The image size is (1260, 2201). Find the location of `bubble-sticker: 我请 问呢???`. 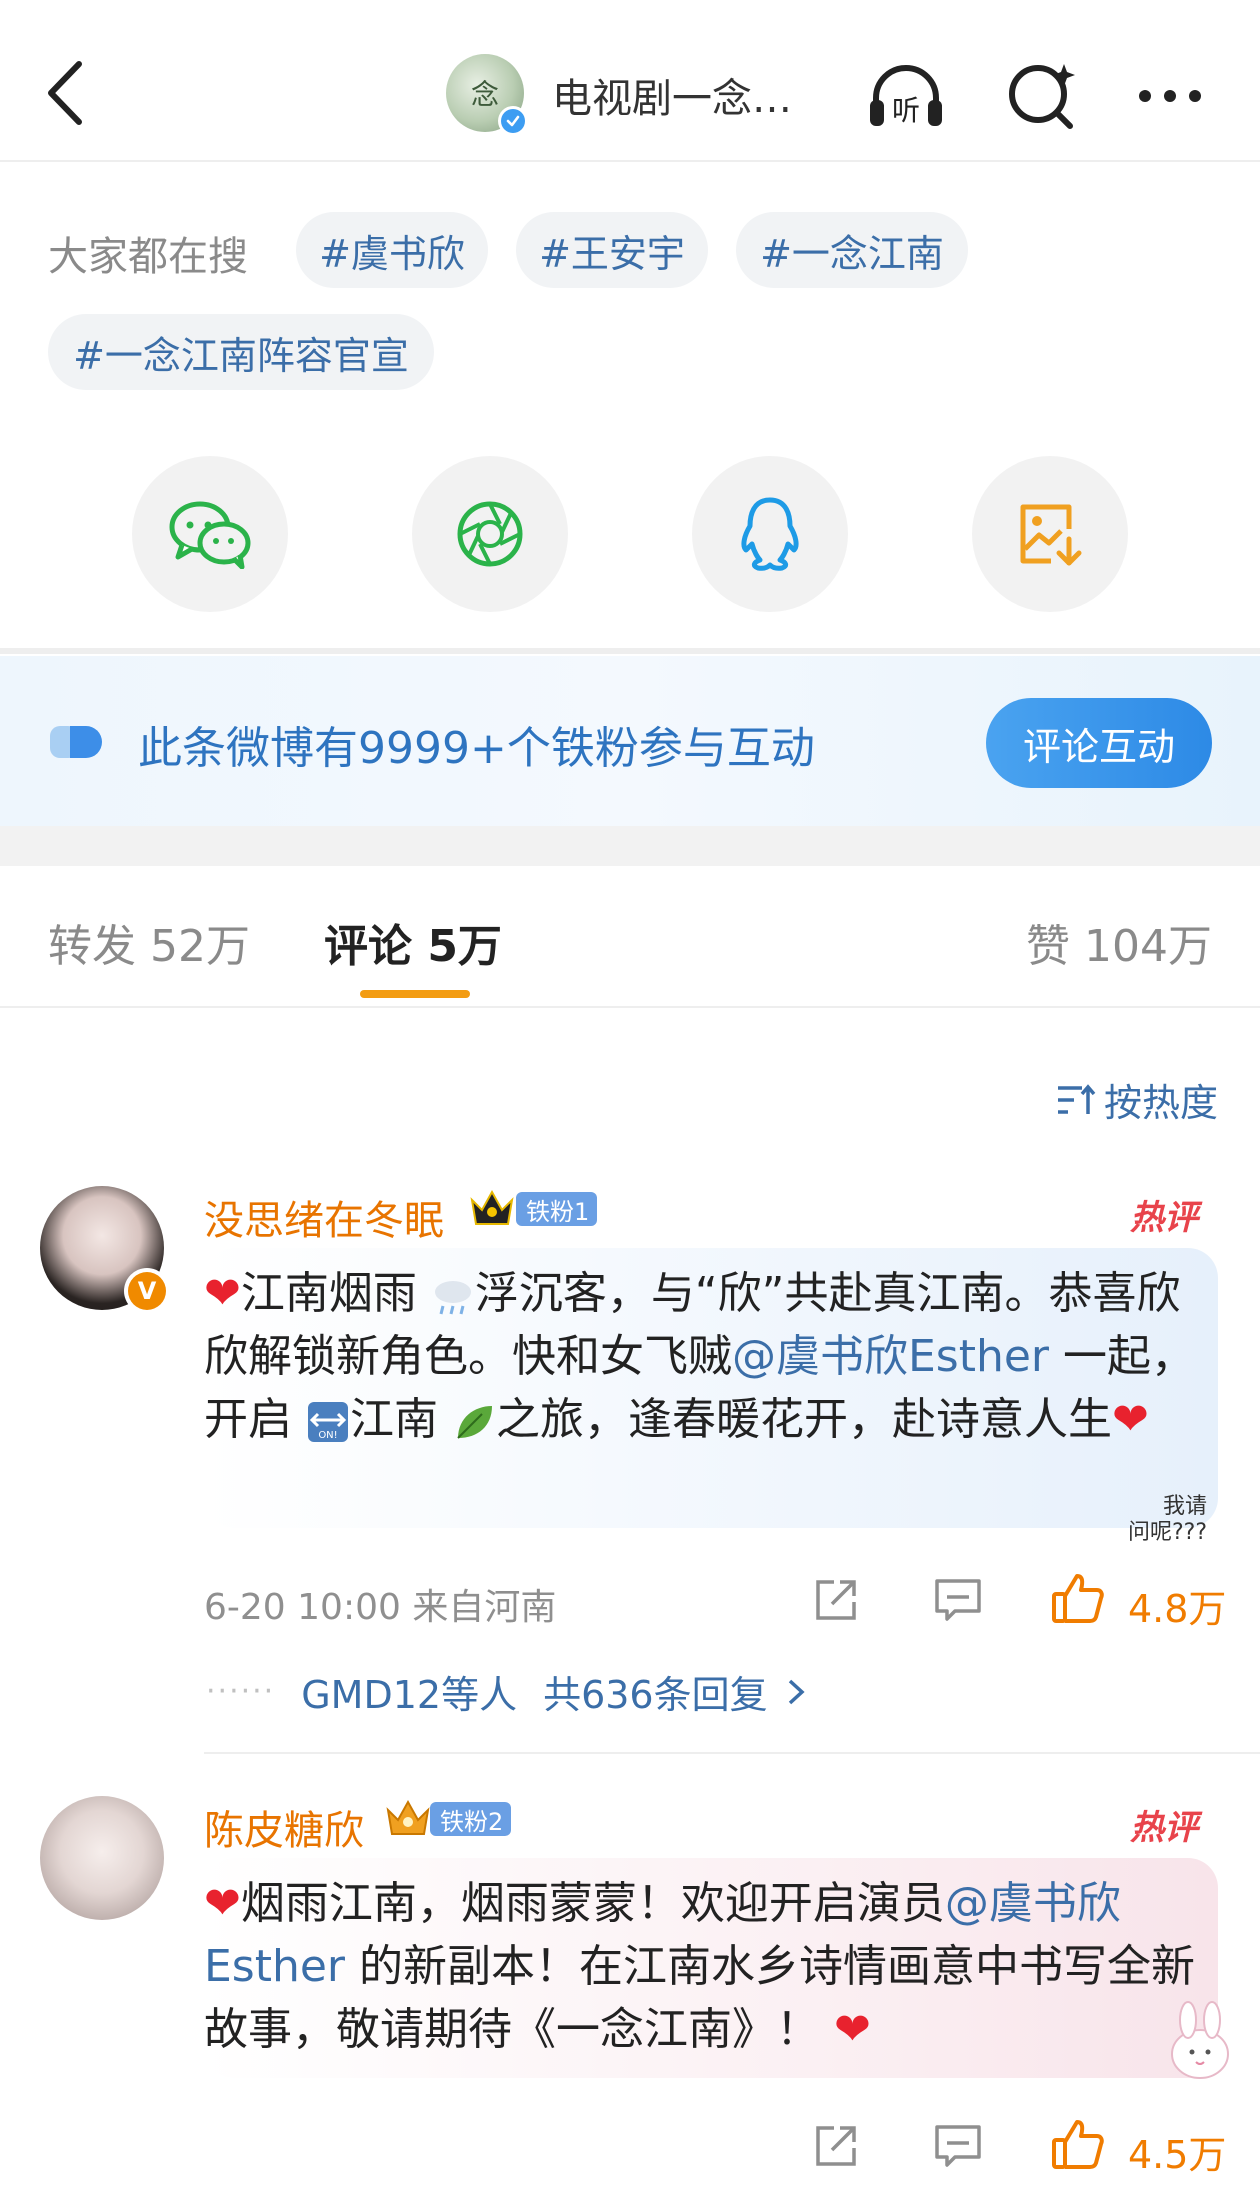

bubble-sticker: 我请 问呢??? is located at coordinates (1168, 1519).